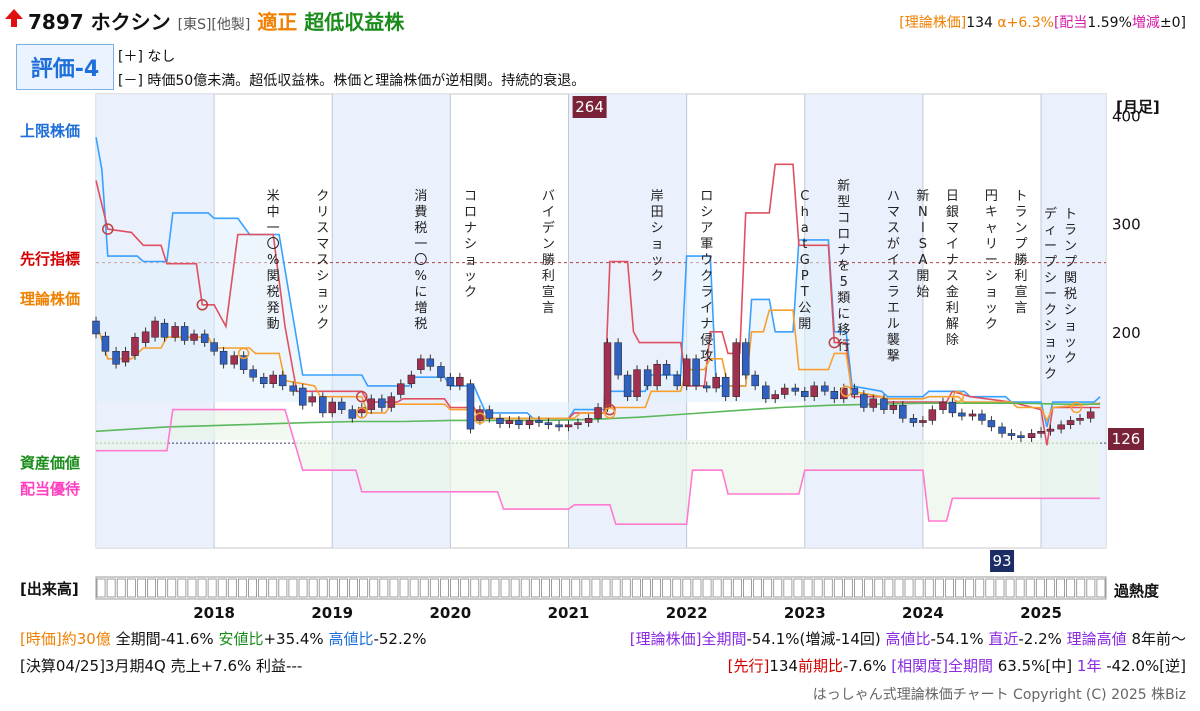 This screenshot has height=711, width=1200. What do you see at coordinates (942, 666) in the screenshot?
I see `footer-l2r-seg: [相関度]全期間` at bounding box center [942, 666].